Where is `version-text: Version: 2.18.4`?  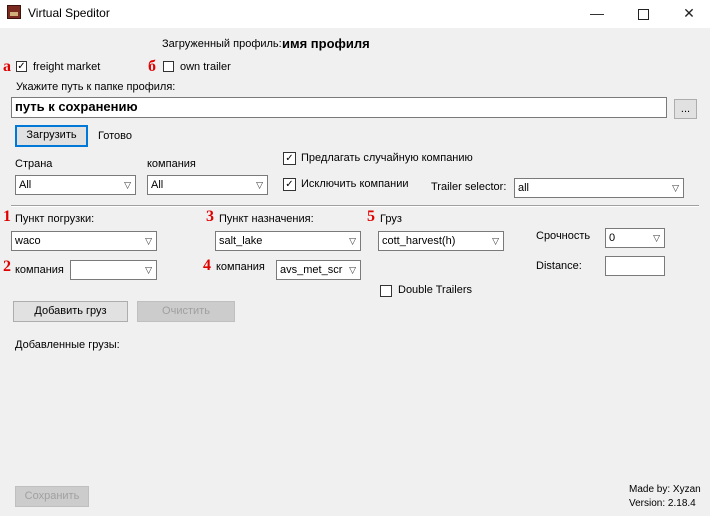 version-text: Version: 2.18.4 is located at coordinates (662, 503).